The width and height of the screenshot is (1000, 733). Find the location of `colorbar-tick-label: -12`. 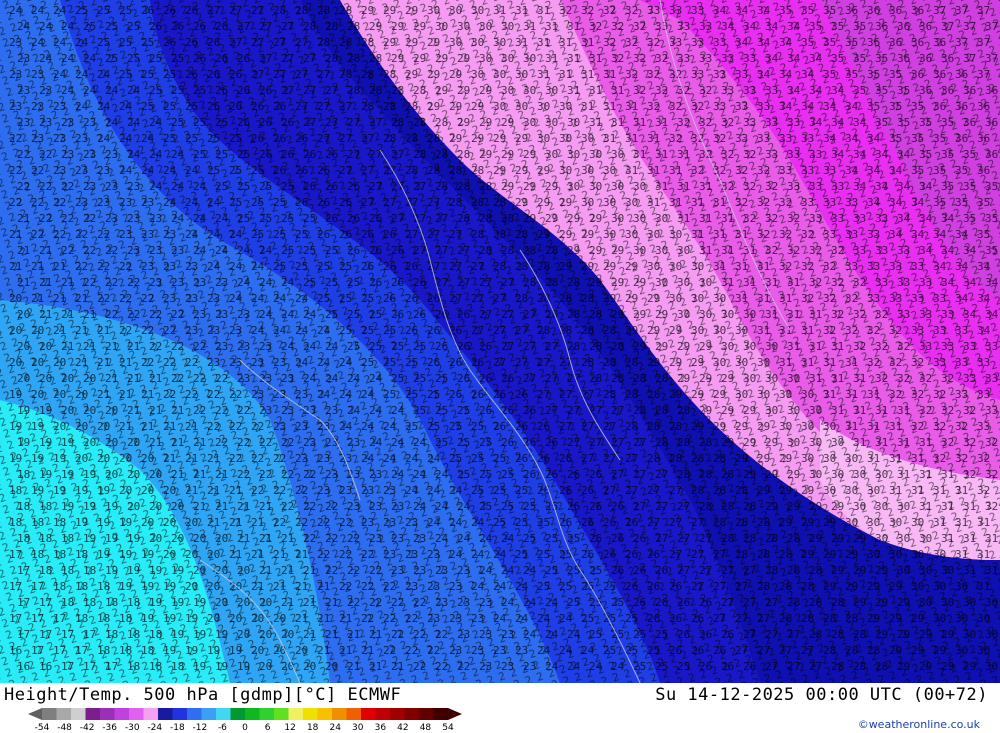

colorbar-tick-label: -12 is located at coordinates (200, 727).